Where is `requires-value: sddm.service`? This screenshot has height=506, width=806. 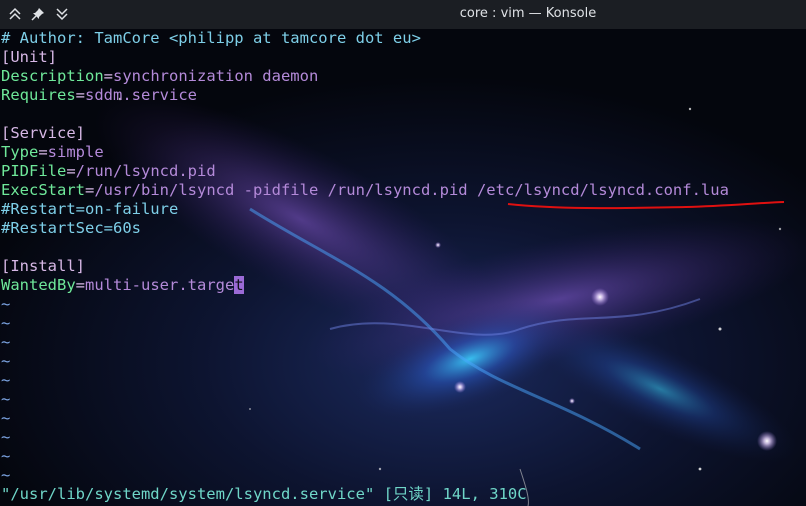
requires-value: sddm.service is located at coordinates (141, 95).